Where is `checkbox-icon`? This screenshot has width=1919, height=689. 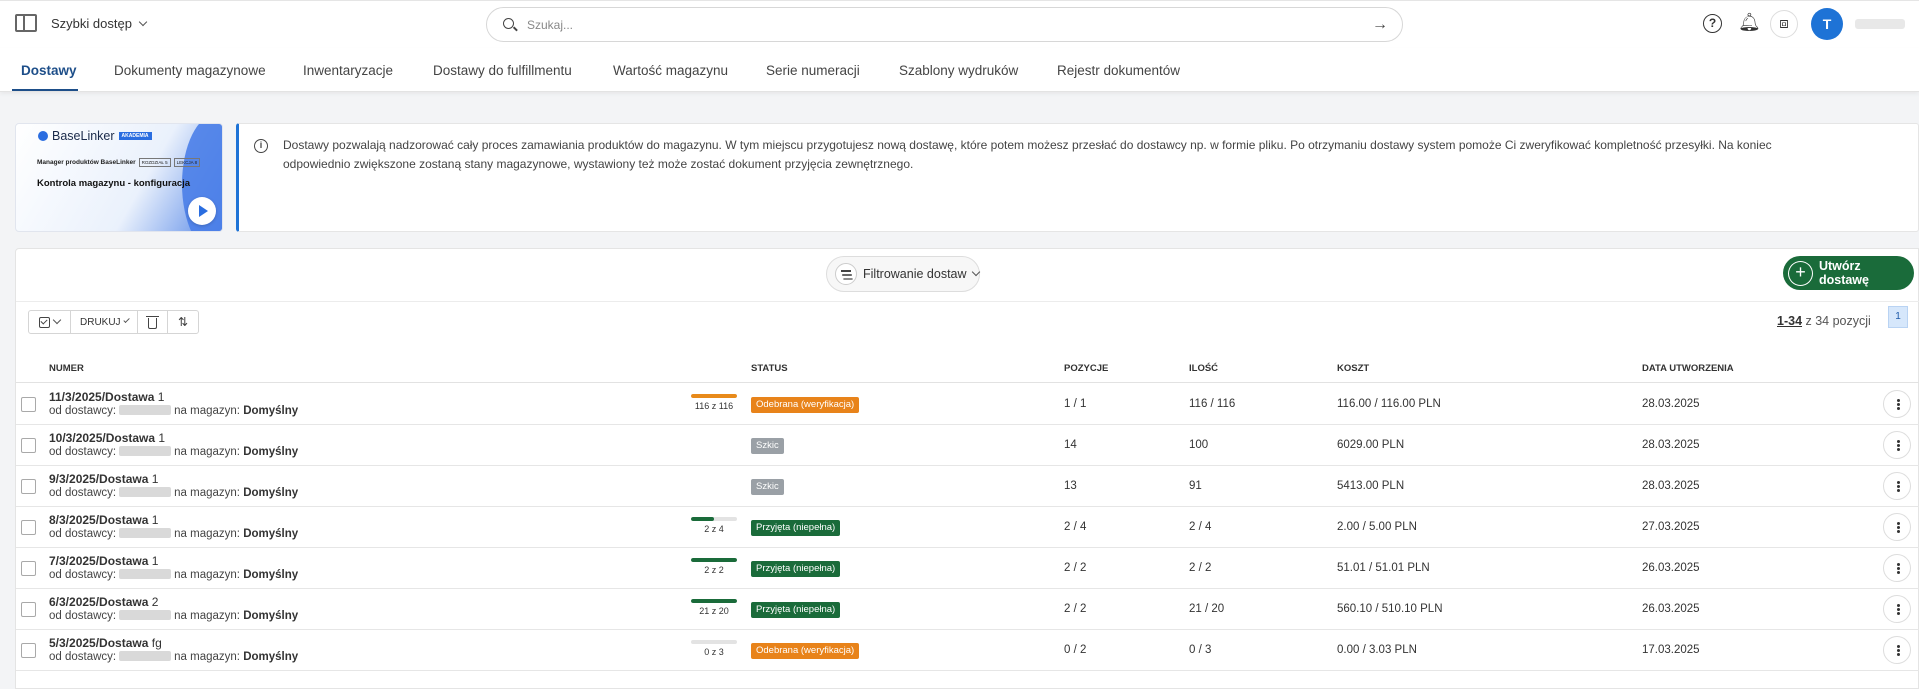
checkbox-icon is located at coordinates (44, 322).